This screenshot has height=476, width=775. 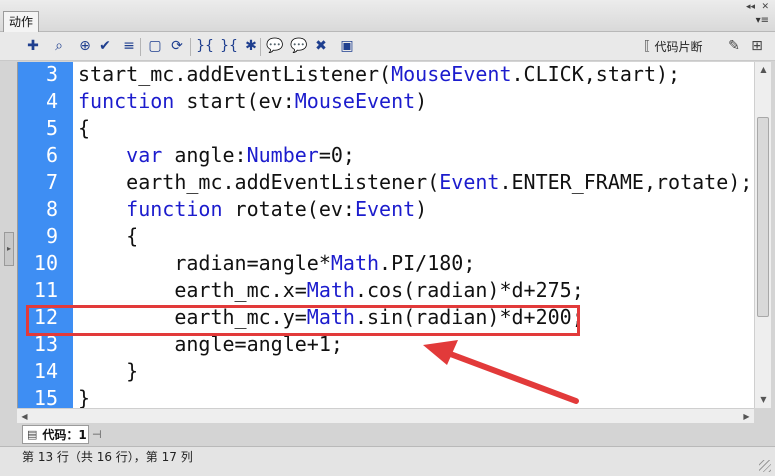 What do you see at coordinates (105, 46) in the screenshot?
I see `check-syntax-icon: ✔` at bounding box center [105, 46].